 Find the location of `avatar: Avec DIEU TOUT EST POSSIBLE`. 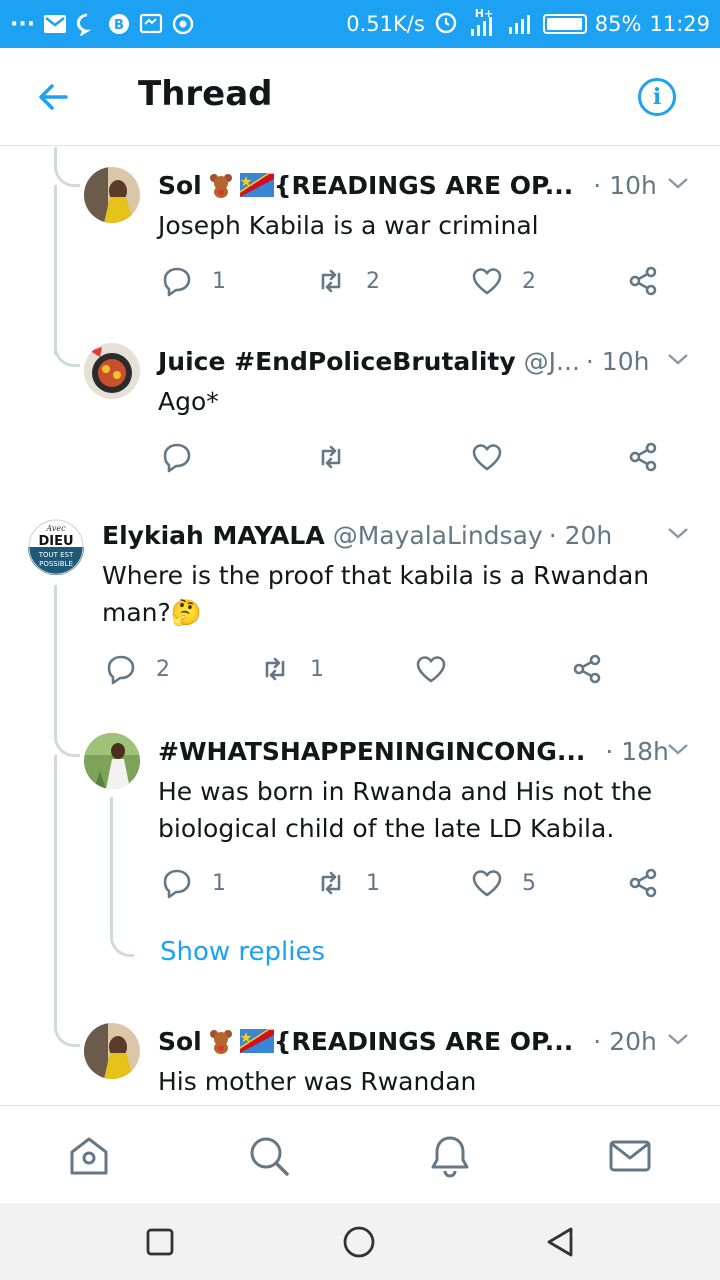

avatar: Avec DIEU TOUT EST POSSIBLE is located at coordinates (56, 547).